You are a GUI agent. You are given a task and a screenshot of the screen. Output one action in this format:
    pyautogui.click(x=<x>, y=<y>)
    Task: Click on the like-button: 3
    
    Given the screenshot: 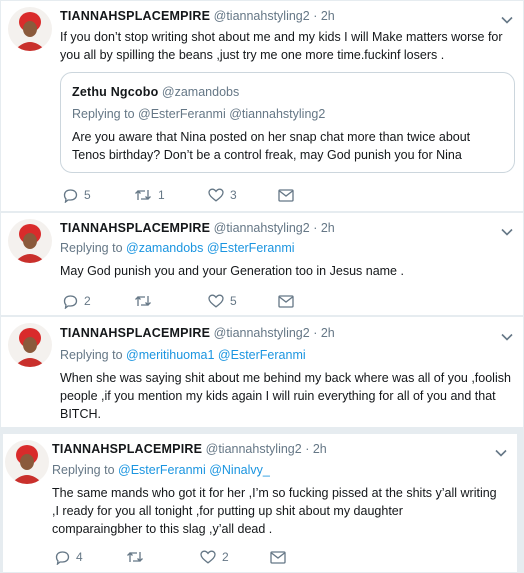 What is the action you would take?
    pyautogui.click(x=222, y=195)
    